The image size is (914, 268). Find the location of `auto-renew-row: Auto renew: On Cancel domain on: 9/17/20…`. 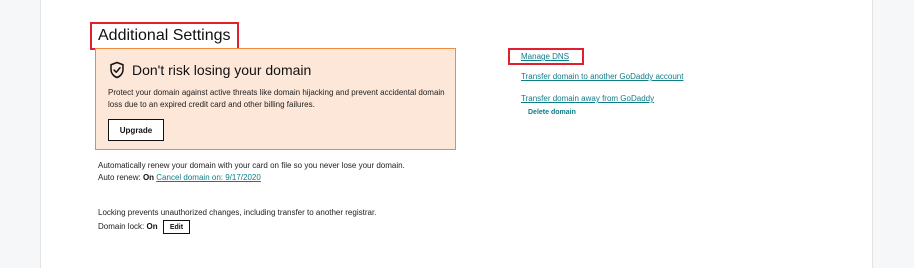

auto-renew-row: Auto renew: On Cancel domain on: 9/17/20… is located at coordinates (251, 178).